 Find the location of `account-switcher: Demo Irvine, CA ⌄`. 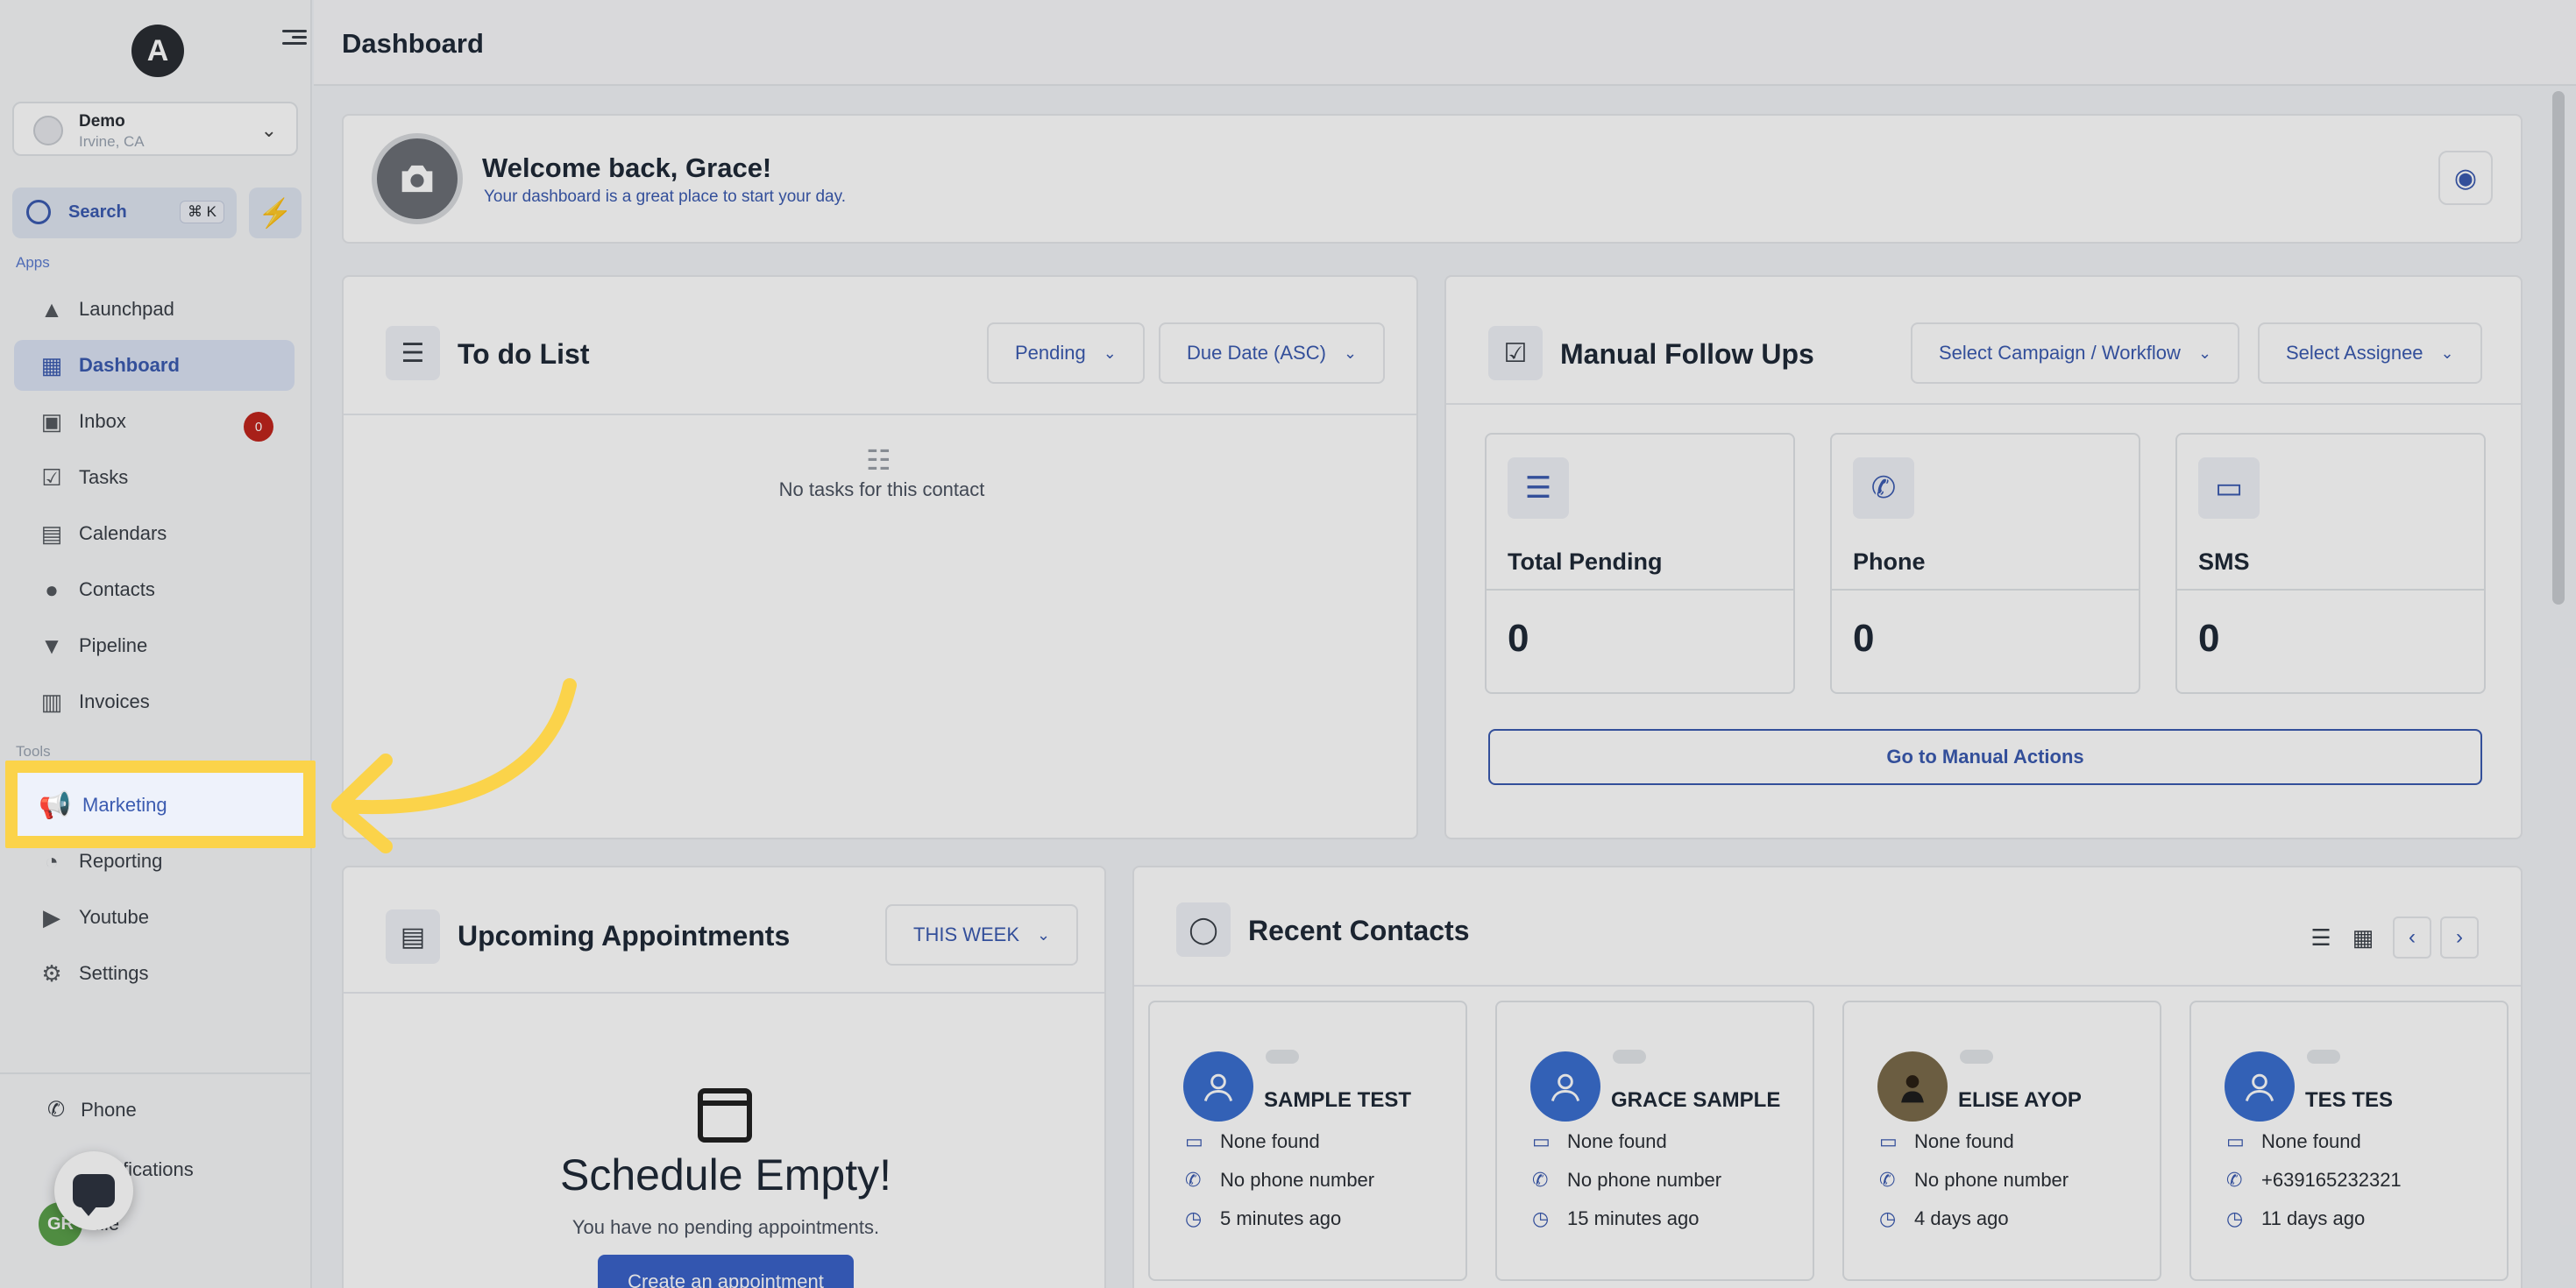

account-switcher: Demo Irvine, CA ⌄ is located at coordinates (155, 129).